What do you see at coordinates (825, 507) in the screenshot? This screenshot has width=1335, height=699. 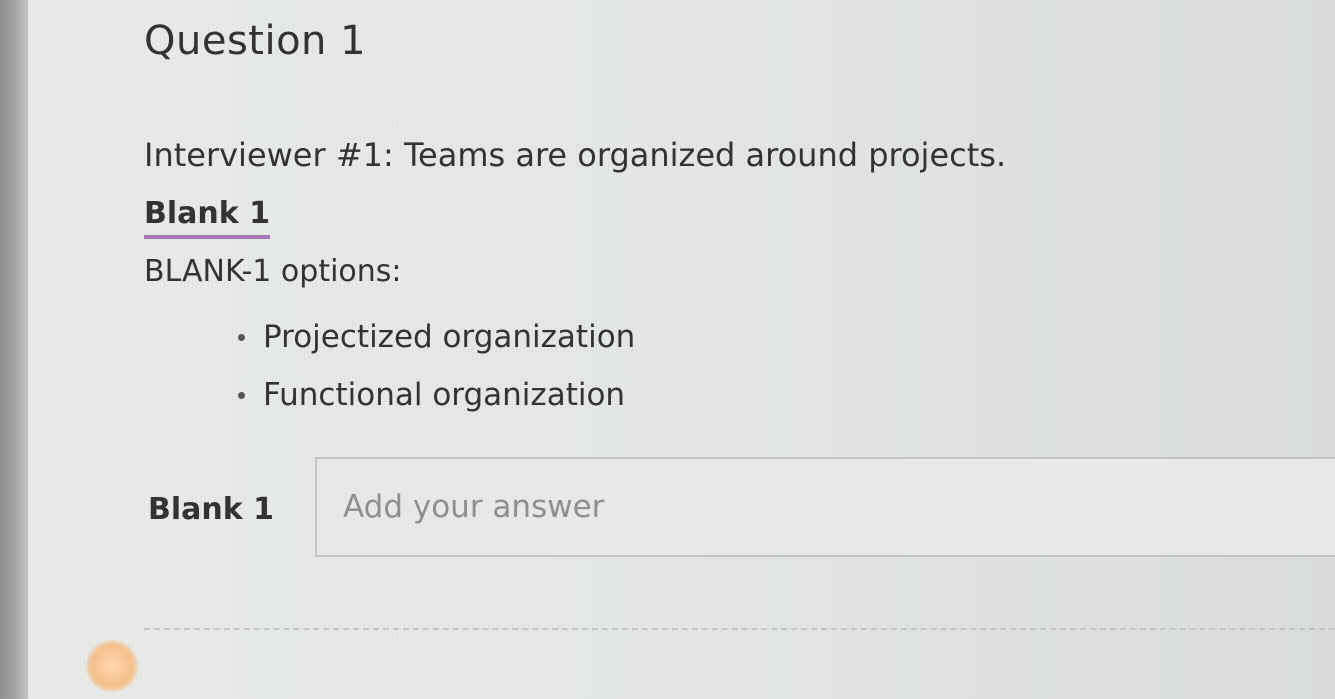 I see `answer-input` at bounding box center [825, 507].